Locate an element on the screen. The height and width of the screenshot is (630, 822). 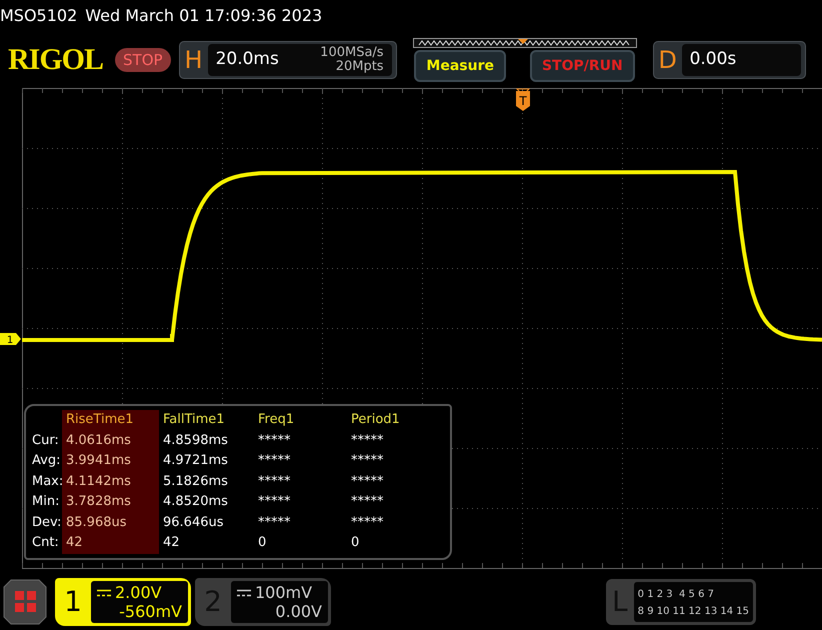
channel-button: 1 2.00V -560mV is located at coordinates (123, 602).